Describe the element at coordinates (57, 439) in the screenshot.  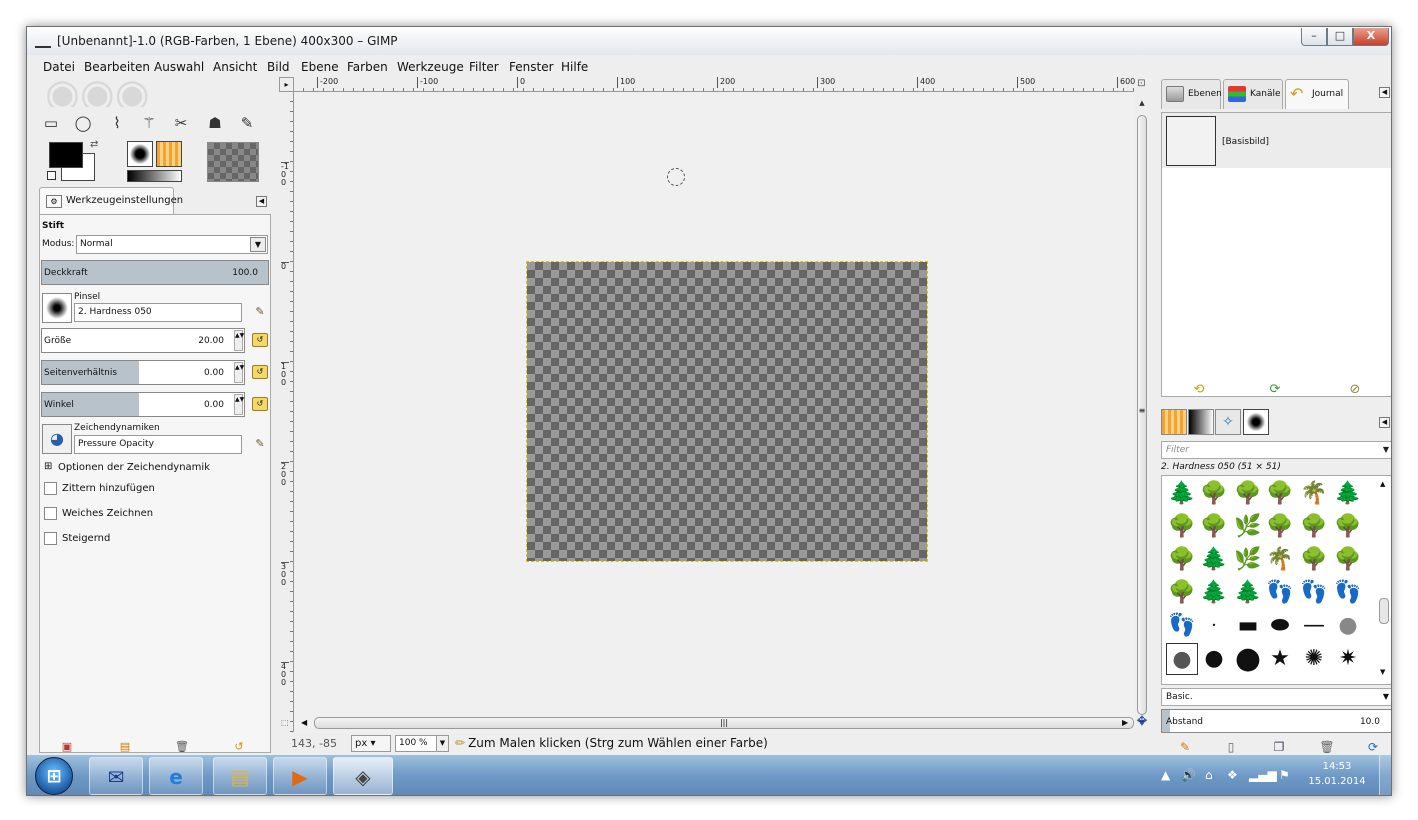
I see `dynamics-button: ◕` at that location.